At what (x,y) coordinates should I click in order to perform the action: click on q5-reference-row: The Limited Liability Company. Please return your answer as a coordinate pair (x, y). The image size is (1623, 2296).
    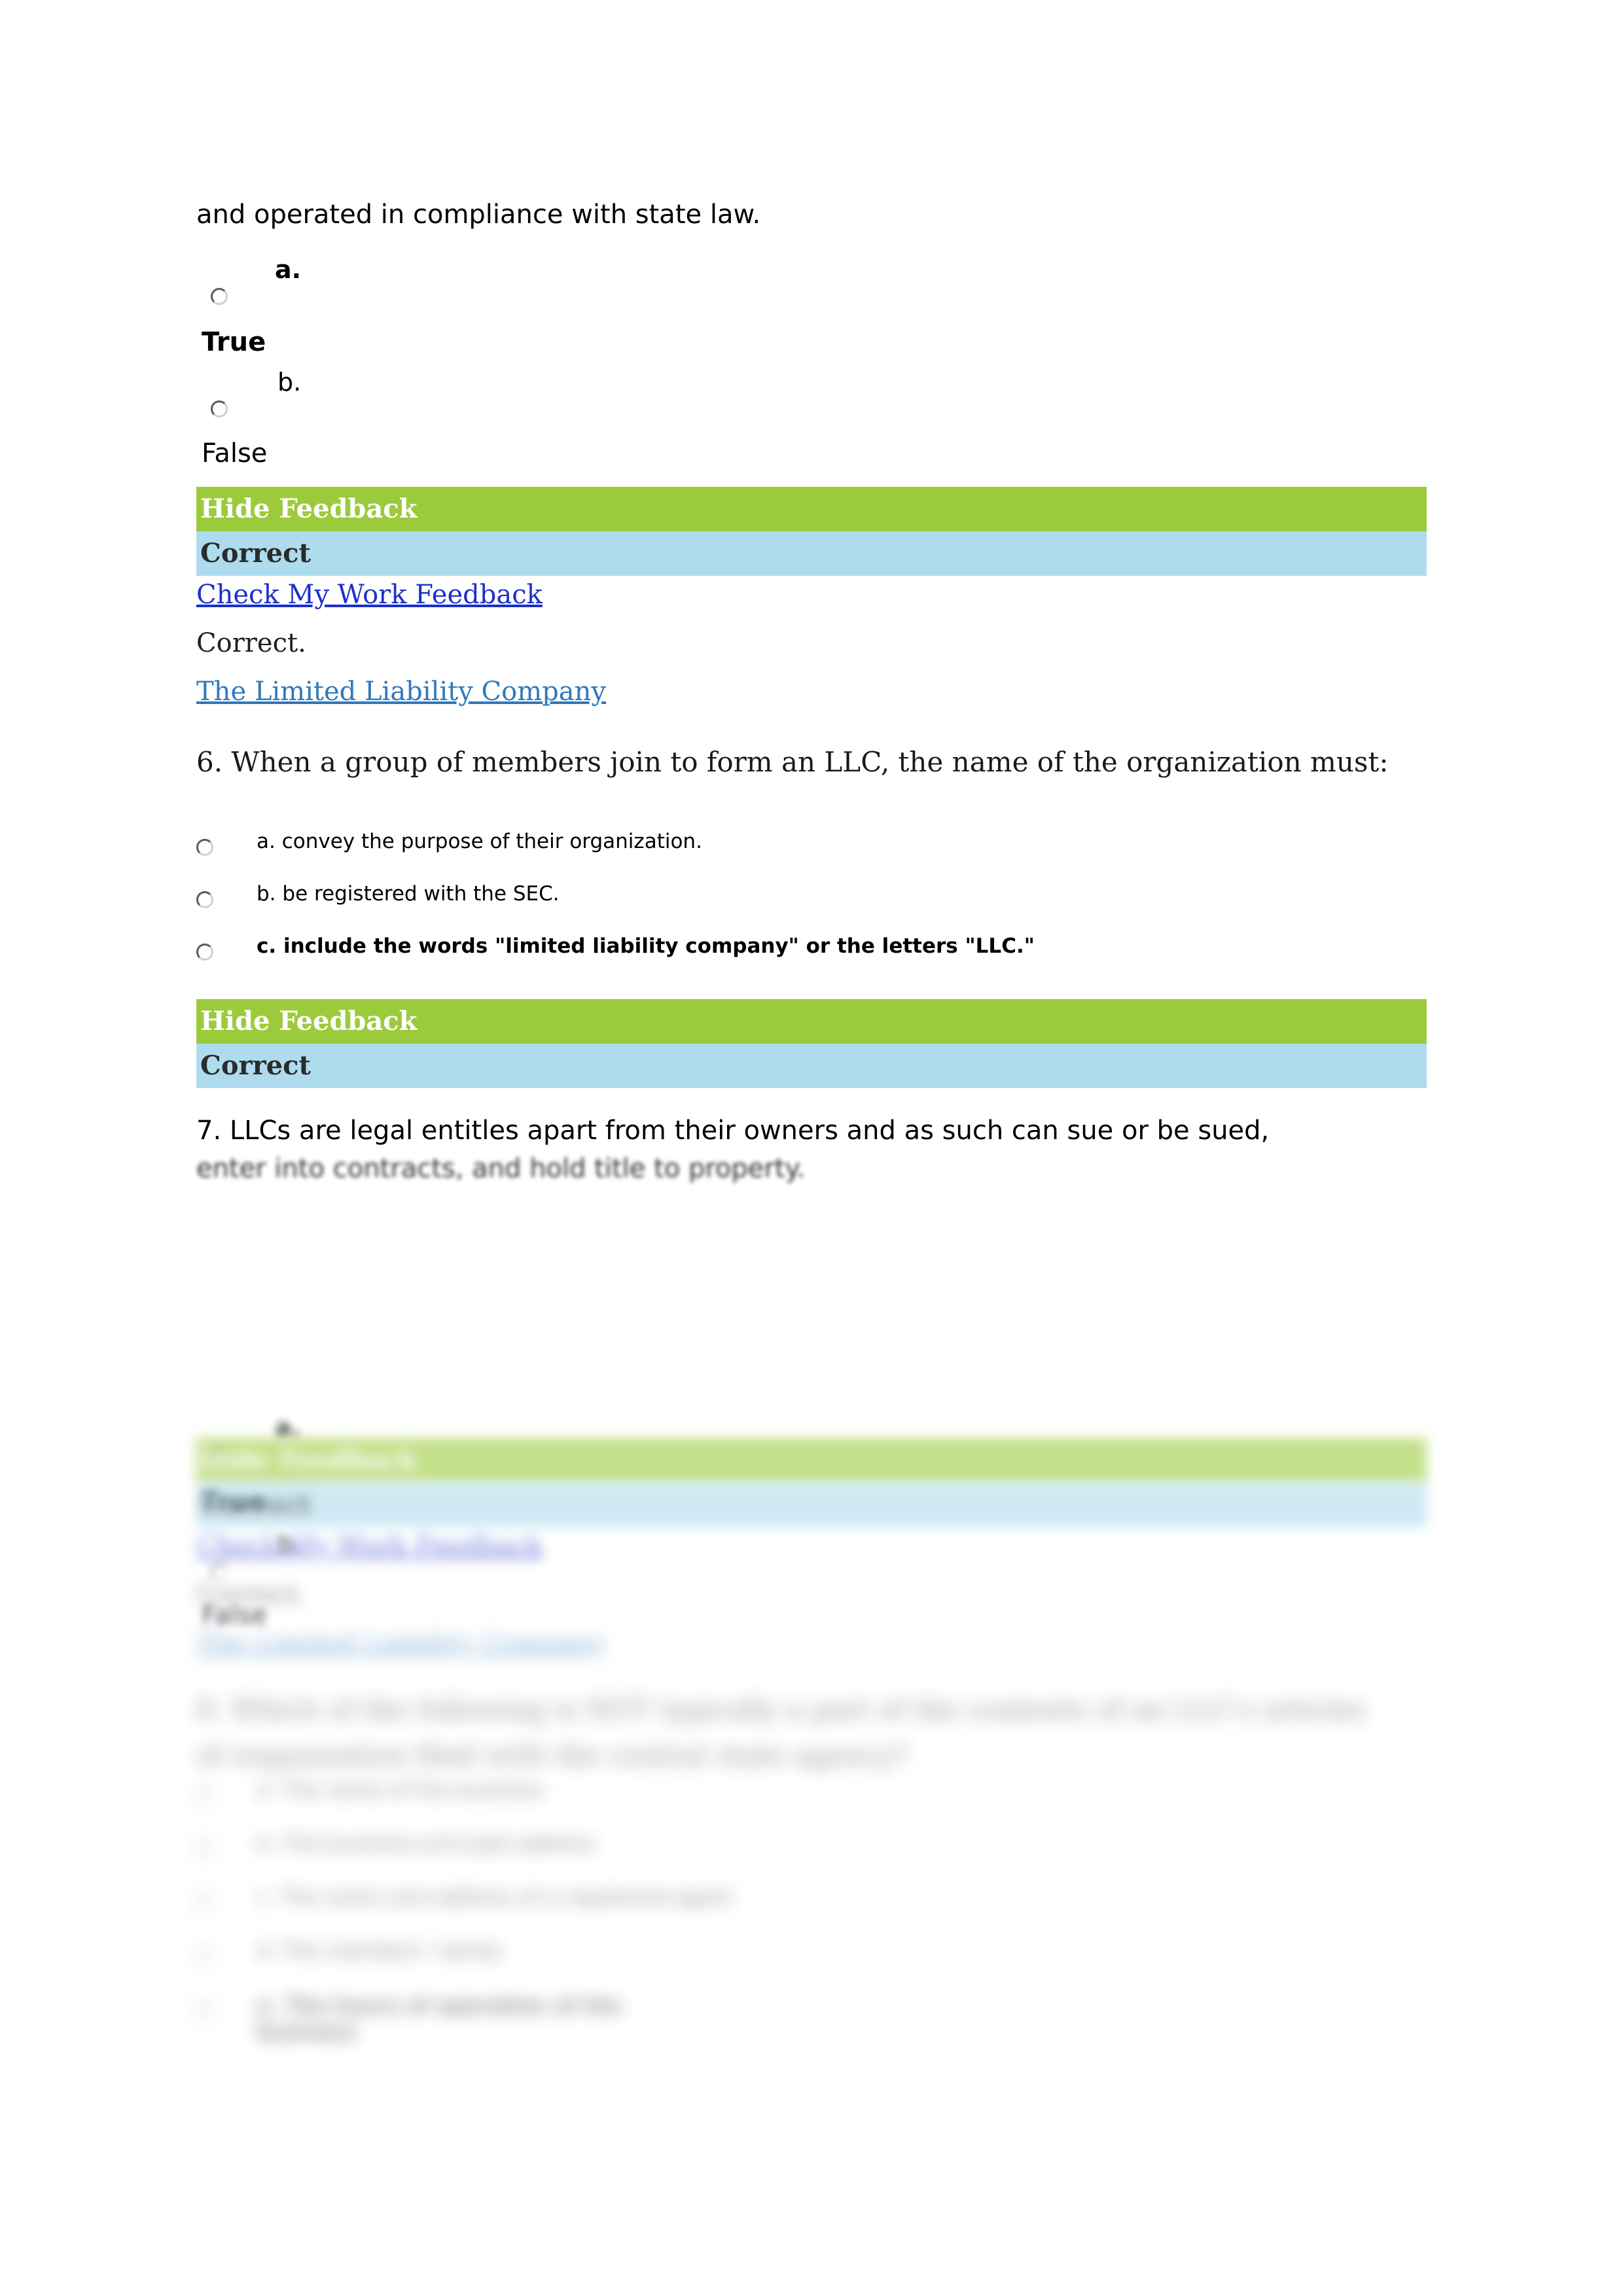
    Looking at the image, I should click on (815, 692).